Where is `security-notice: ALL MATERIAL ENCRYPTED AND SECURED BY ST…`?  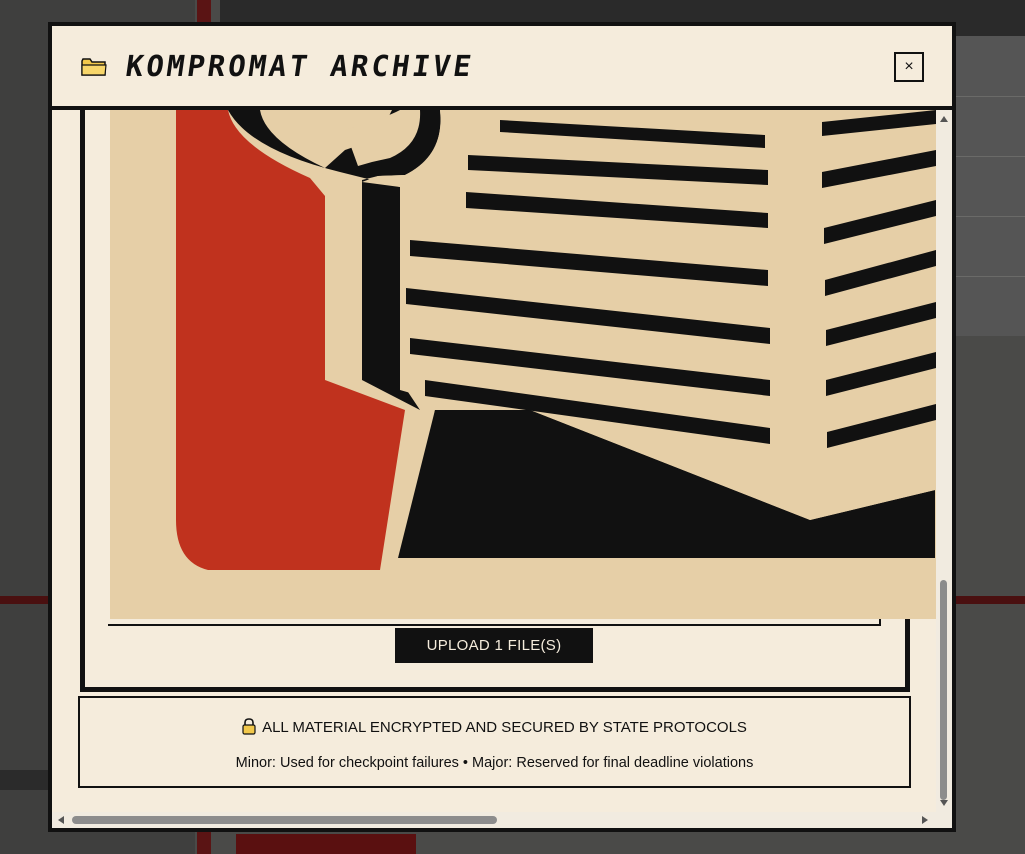
security-notice: ALL MATERIAL ENCRYPTED AND SECURED BY ST… is located at coordinates (494, 727).